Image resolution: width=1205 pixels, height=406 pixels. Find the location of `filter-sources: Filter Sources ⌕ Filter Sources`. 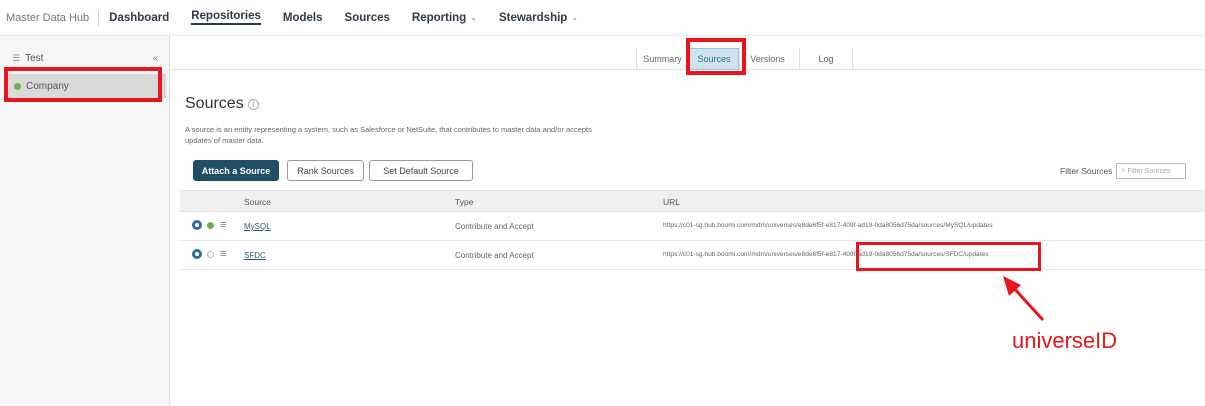

filter-sources: Filter Sources ⌕ Filter Sources is located at coordinates (1123, 171).